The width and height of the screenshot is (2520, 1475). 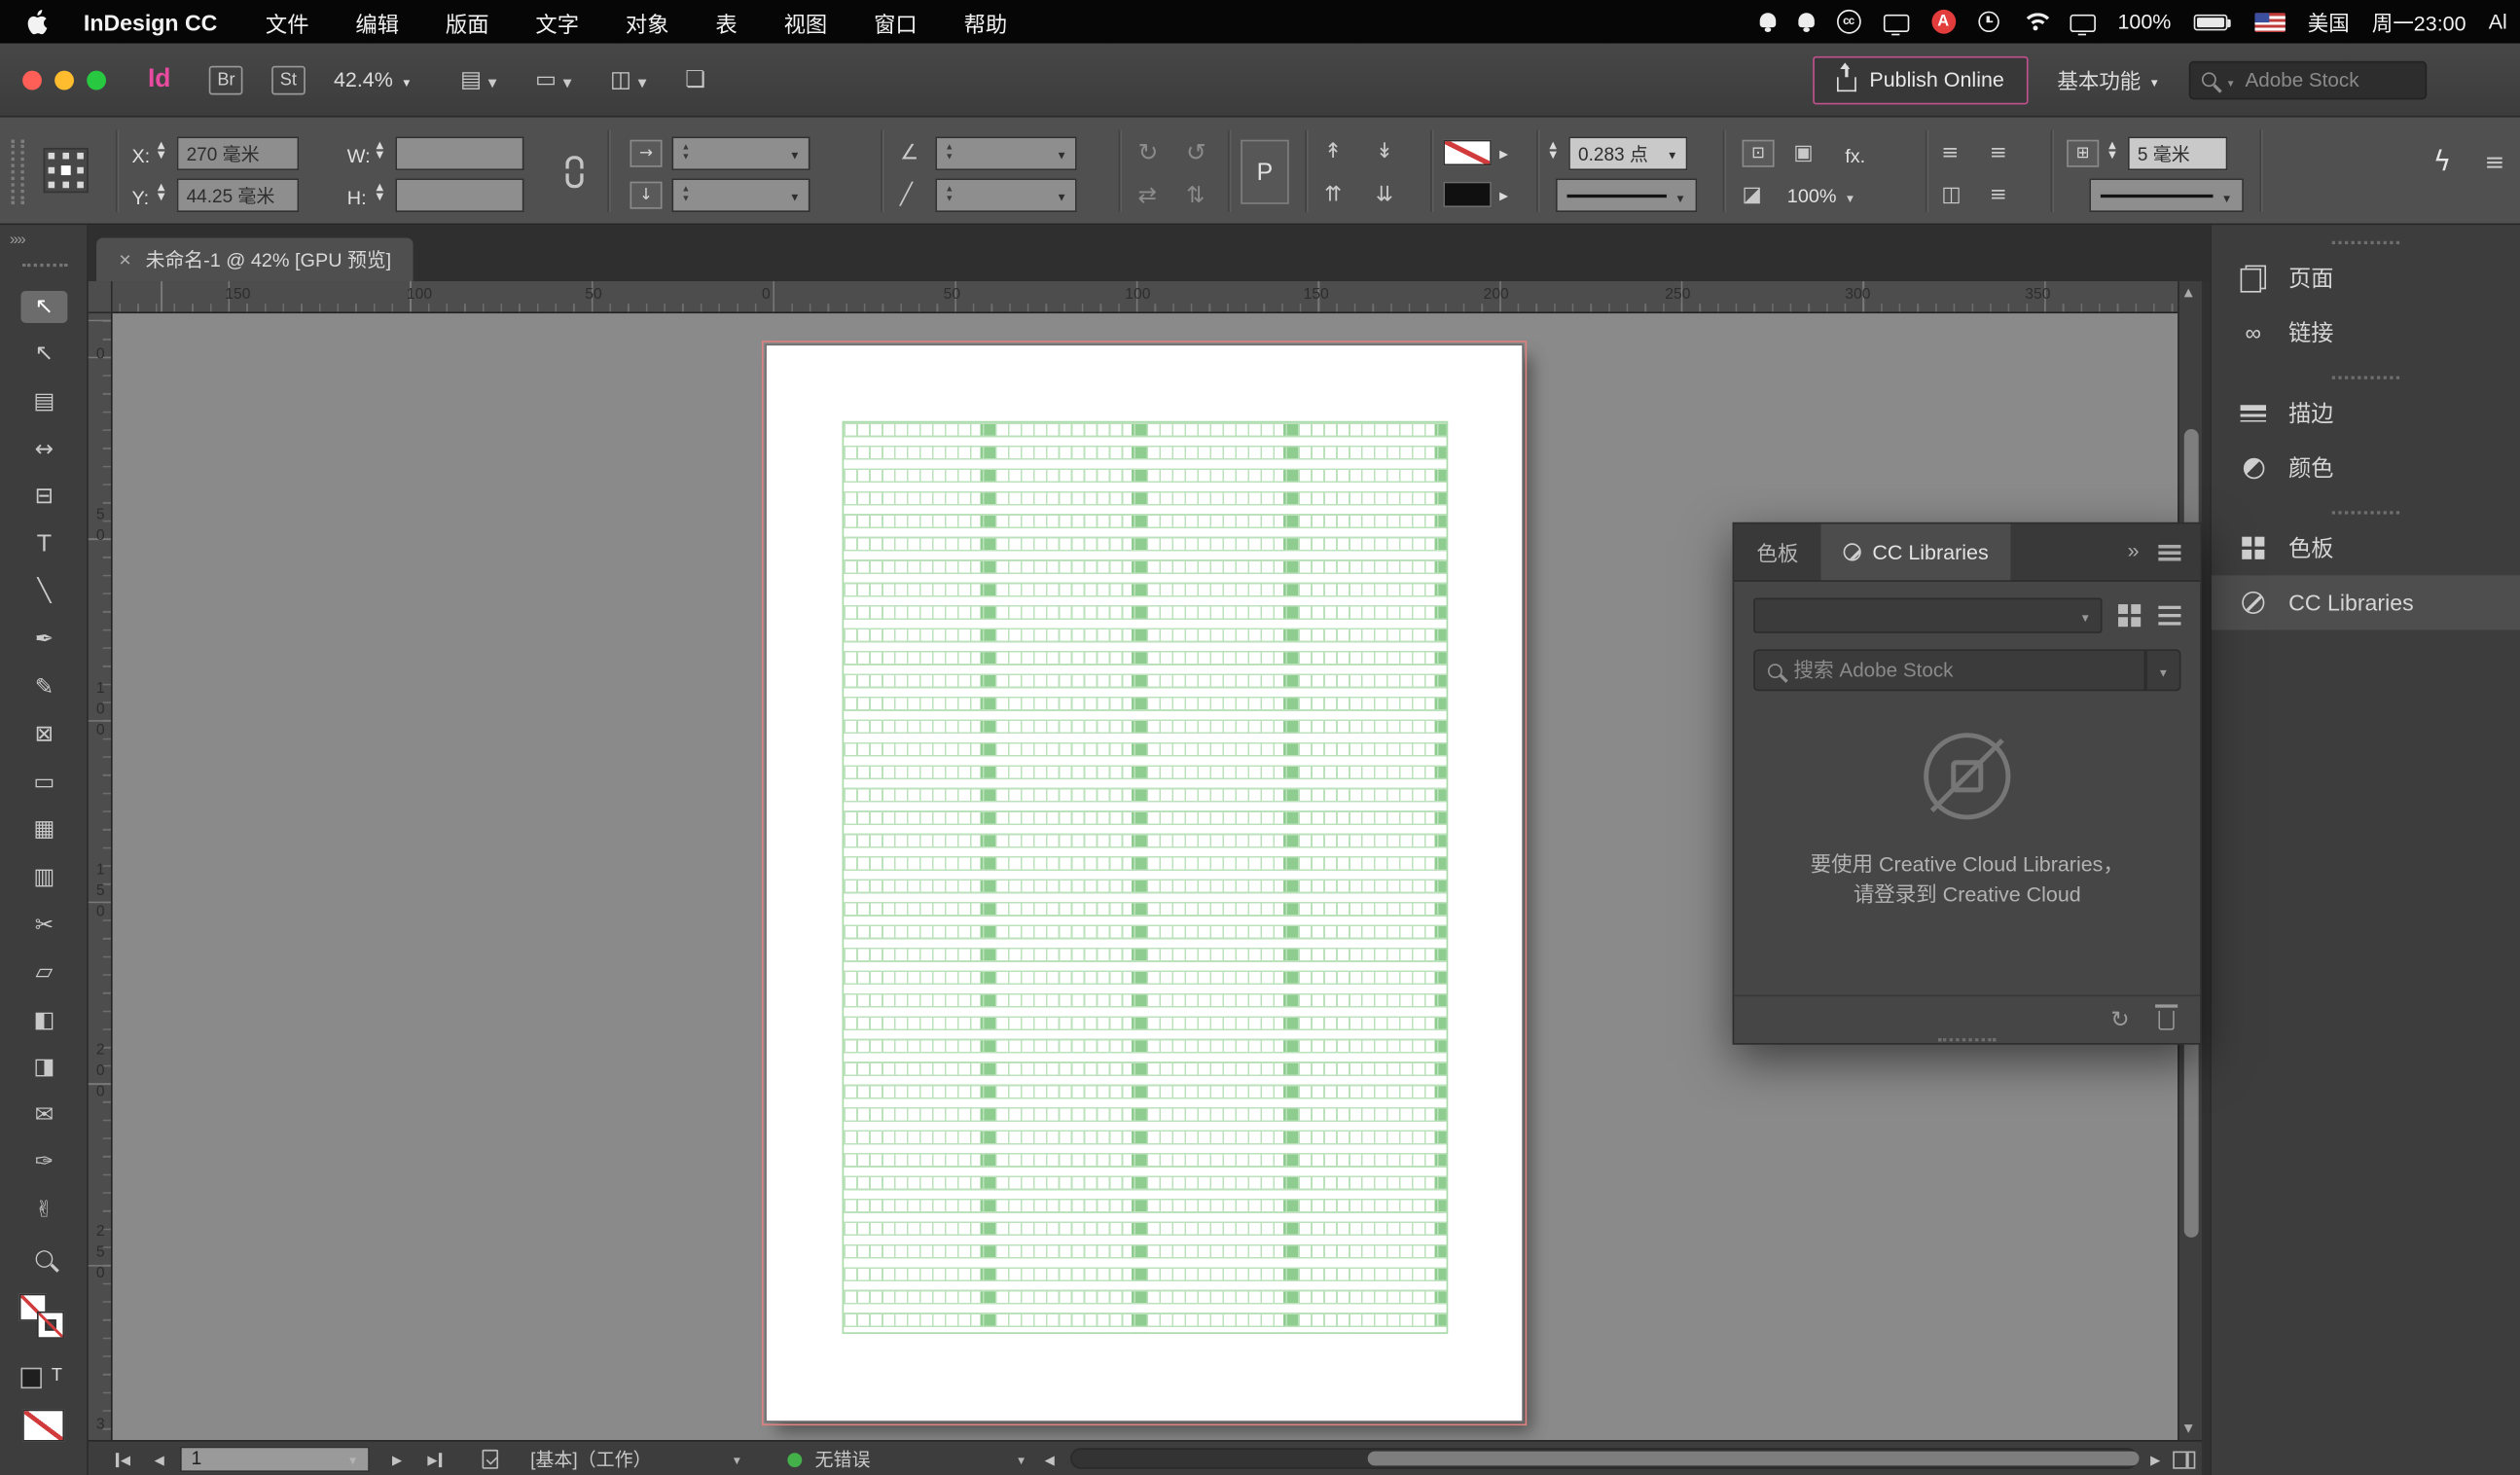 What do you see at coordinates (2037, 22) in the screenshot?
I see `wifi-icon` at bounding box center [2037, 22].